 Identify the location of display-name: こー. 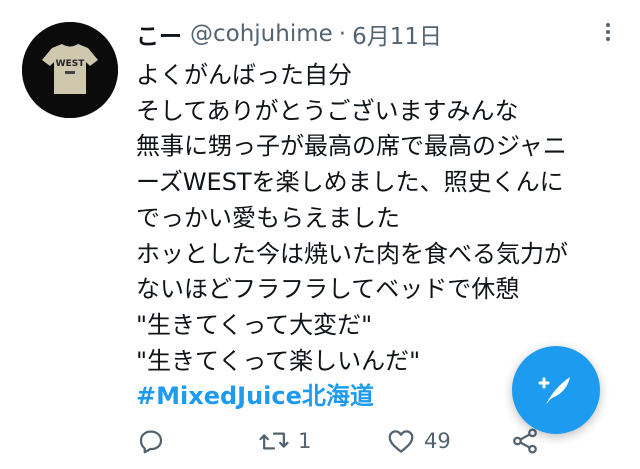
(159, 34).